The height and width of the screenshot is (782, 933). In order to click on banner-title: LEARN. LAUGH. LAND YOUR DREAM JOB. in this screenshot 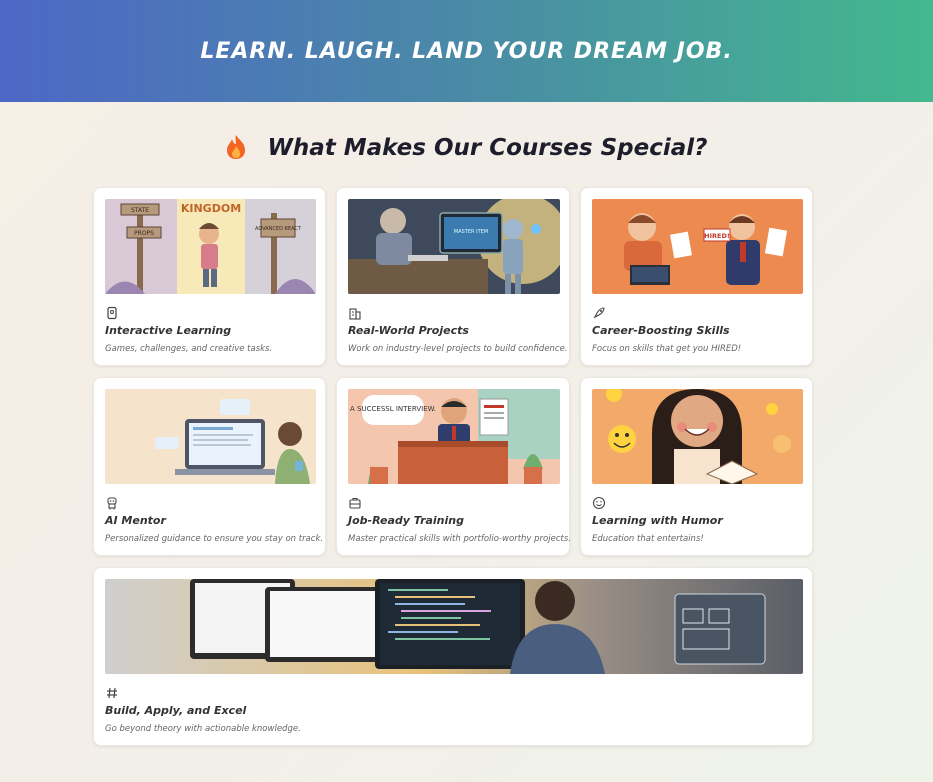, I will do `click(466, 51)`.